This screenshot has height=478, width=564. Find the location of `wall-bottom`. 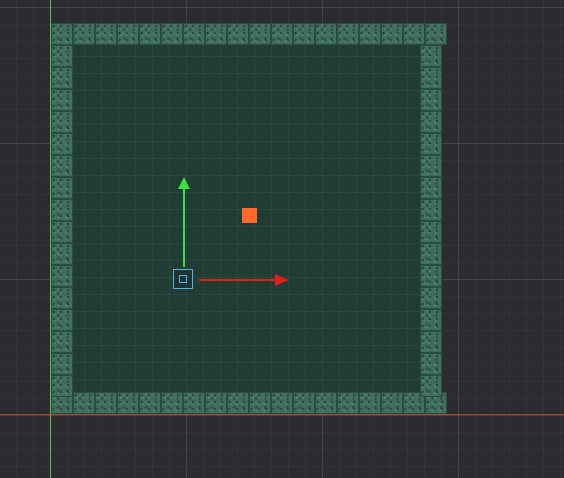

wall-bottom is located at coordinates (249, 403).